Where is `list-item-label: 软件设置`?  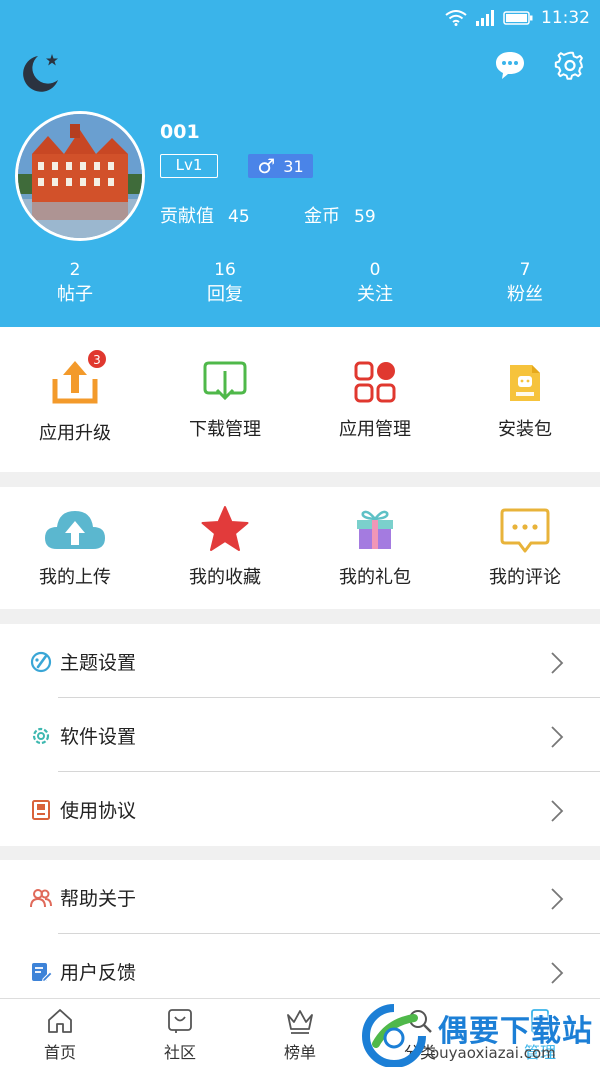
list-item-label: 软件设置 is located at coordinates (98, 736).